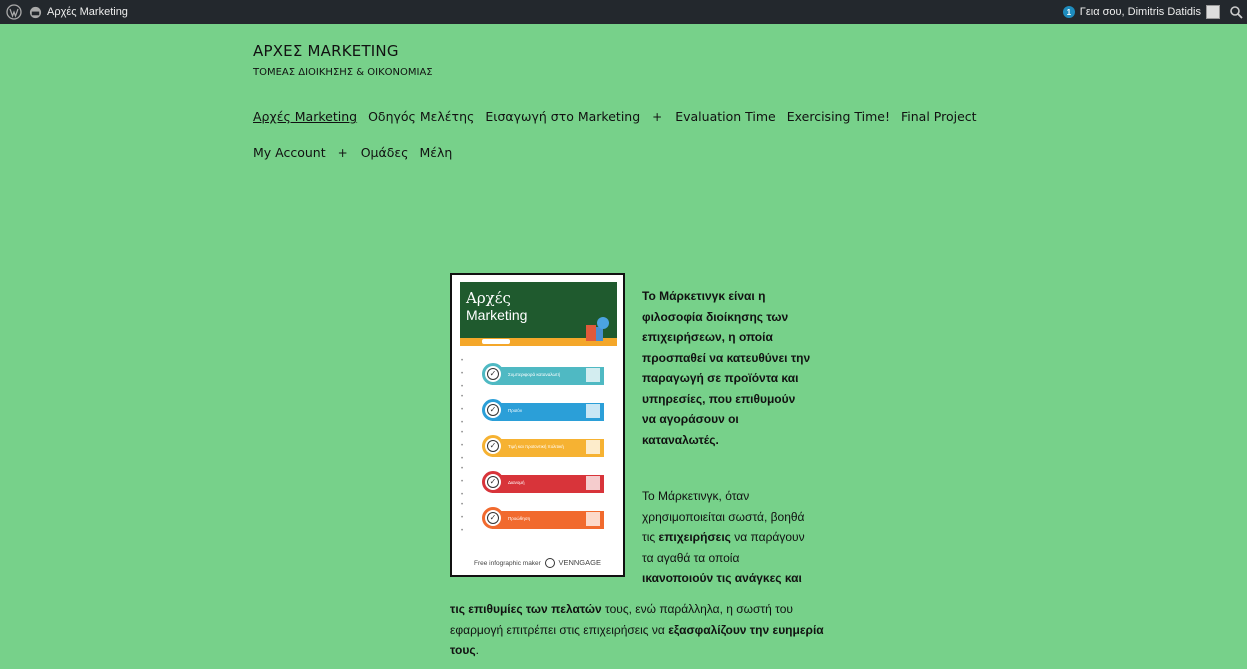 The height and width of the screenshot is (669, 1247). What do you see at coordinates (603, 323) in the screenshot?
I see `globe-icon` at bounding box center [603, 323].